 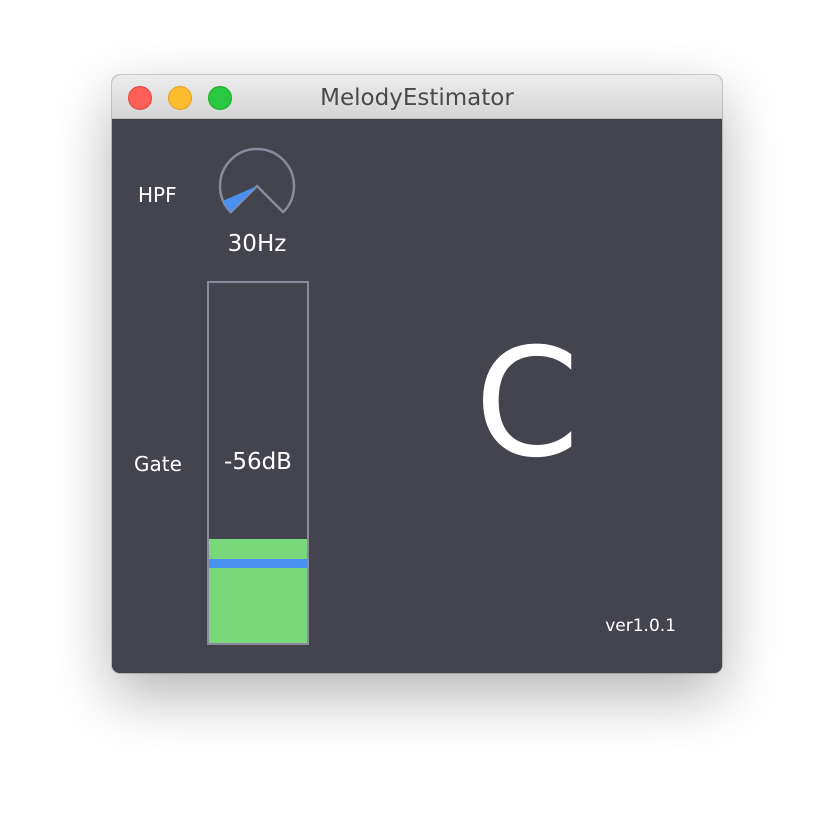 What do you see at coordinates (258, 563) in the screenshot?
I see `gate-threshold-handle` at bounding box center [258, 563].